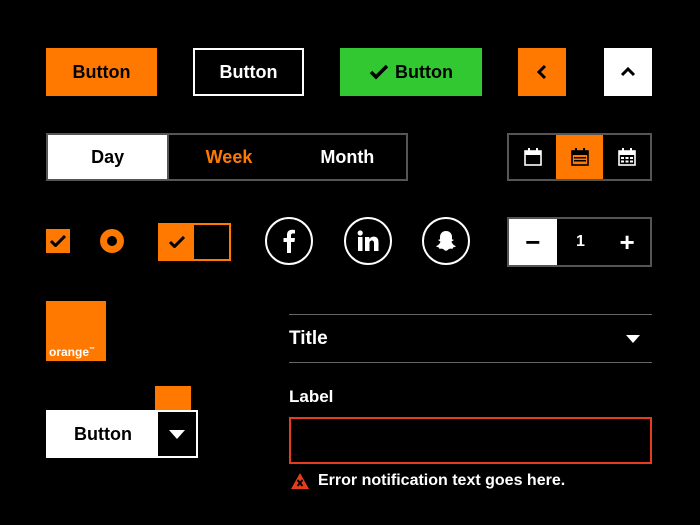  I want to click on quantity-stepper: − 1 +, so click(579, 242).